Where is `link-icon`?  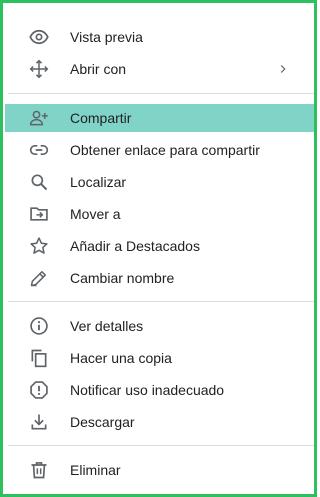 link-icon is located at coordinates (39, 150).